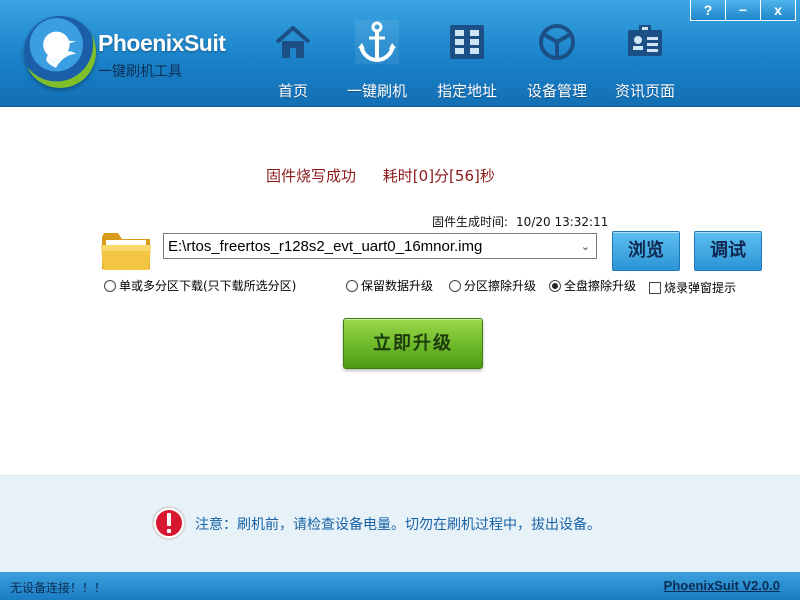 This screenshot has width=800, height=600. Describe the element at coordinates (438, 176) in the screenshot. I see `elapsed-time-text: 耗时[0]分[56]秒` at that location.